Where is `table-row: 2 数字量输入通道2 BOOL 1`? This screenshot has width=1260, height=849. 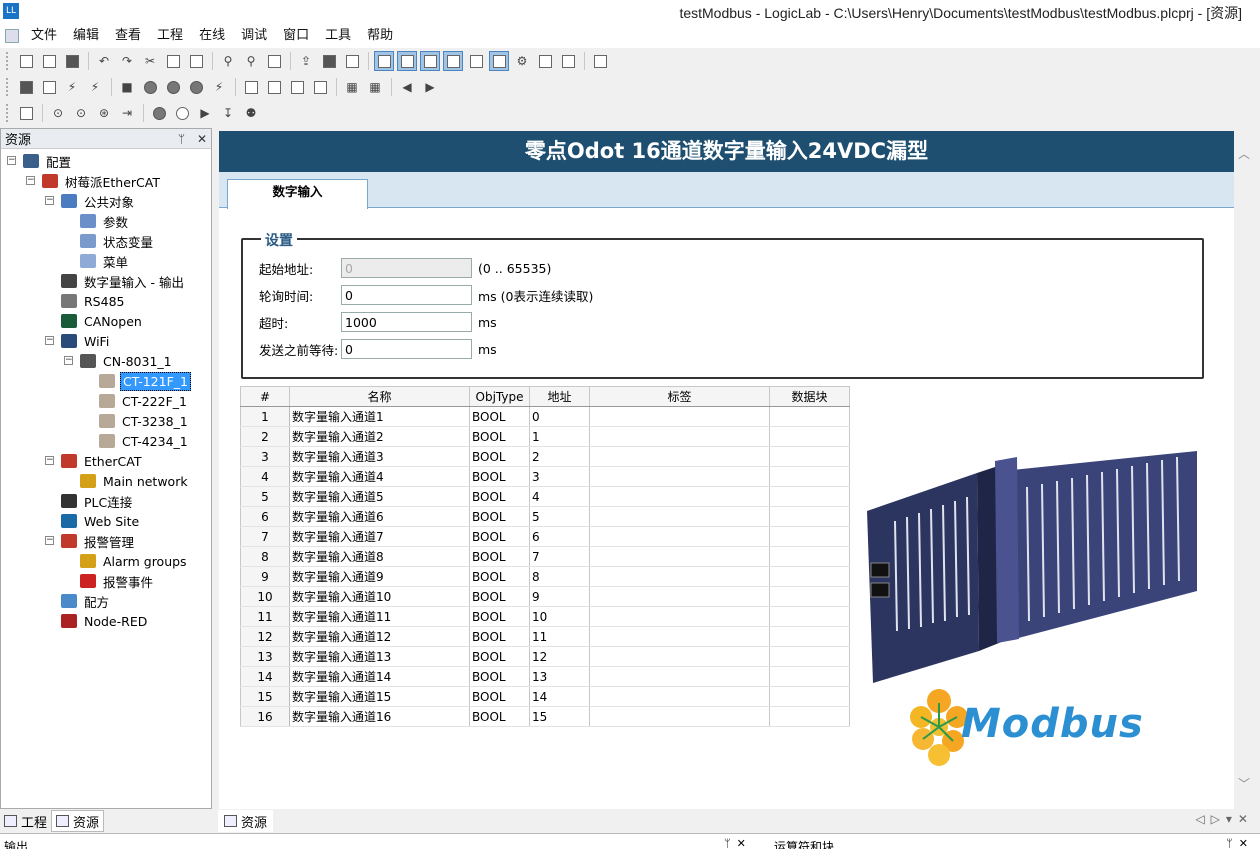 table-row: 2 数字量输入通道2 BOOL 1 is located at coordinates (545, 436).